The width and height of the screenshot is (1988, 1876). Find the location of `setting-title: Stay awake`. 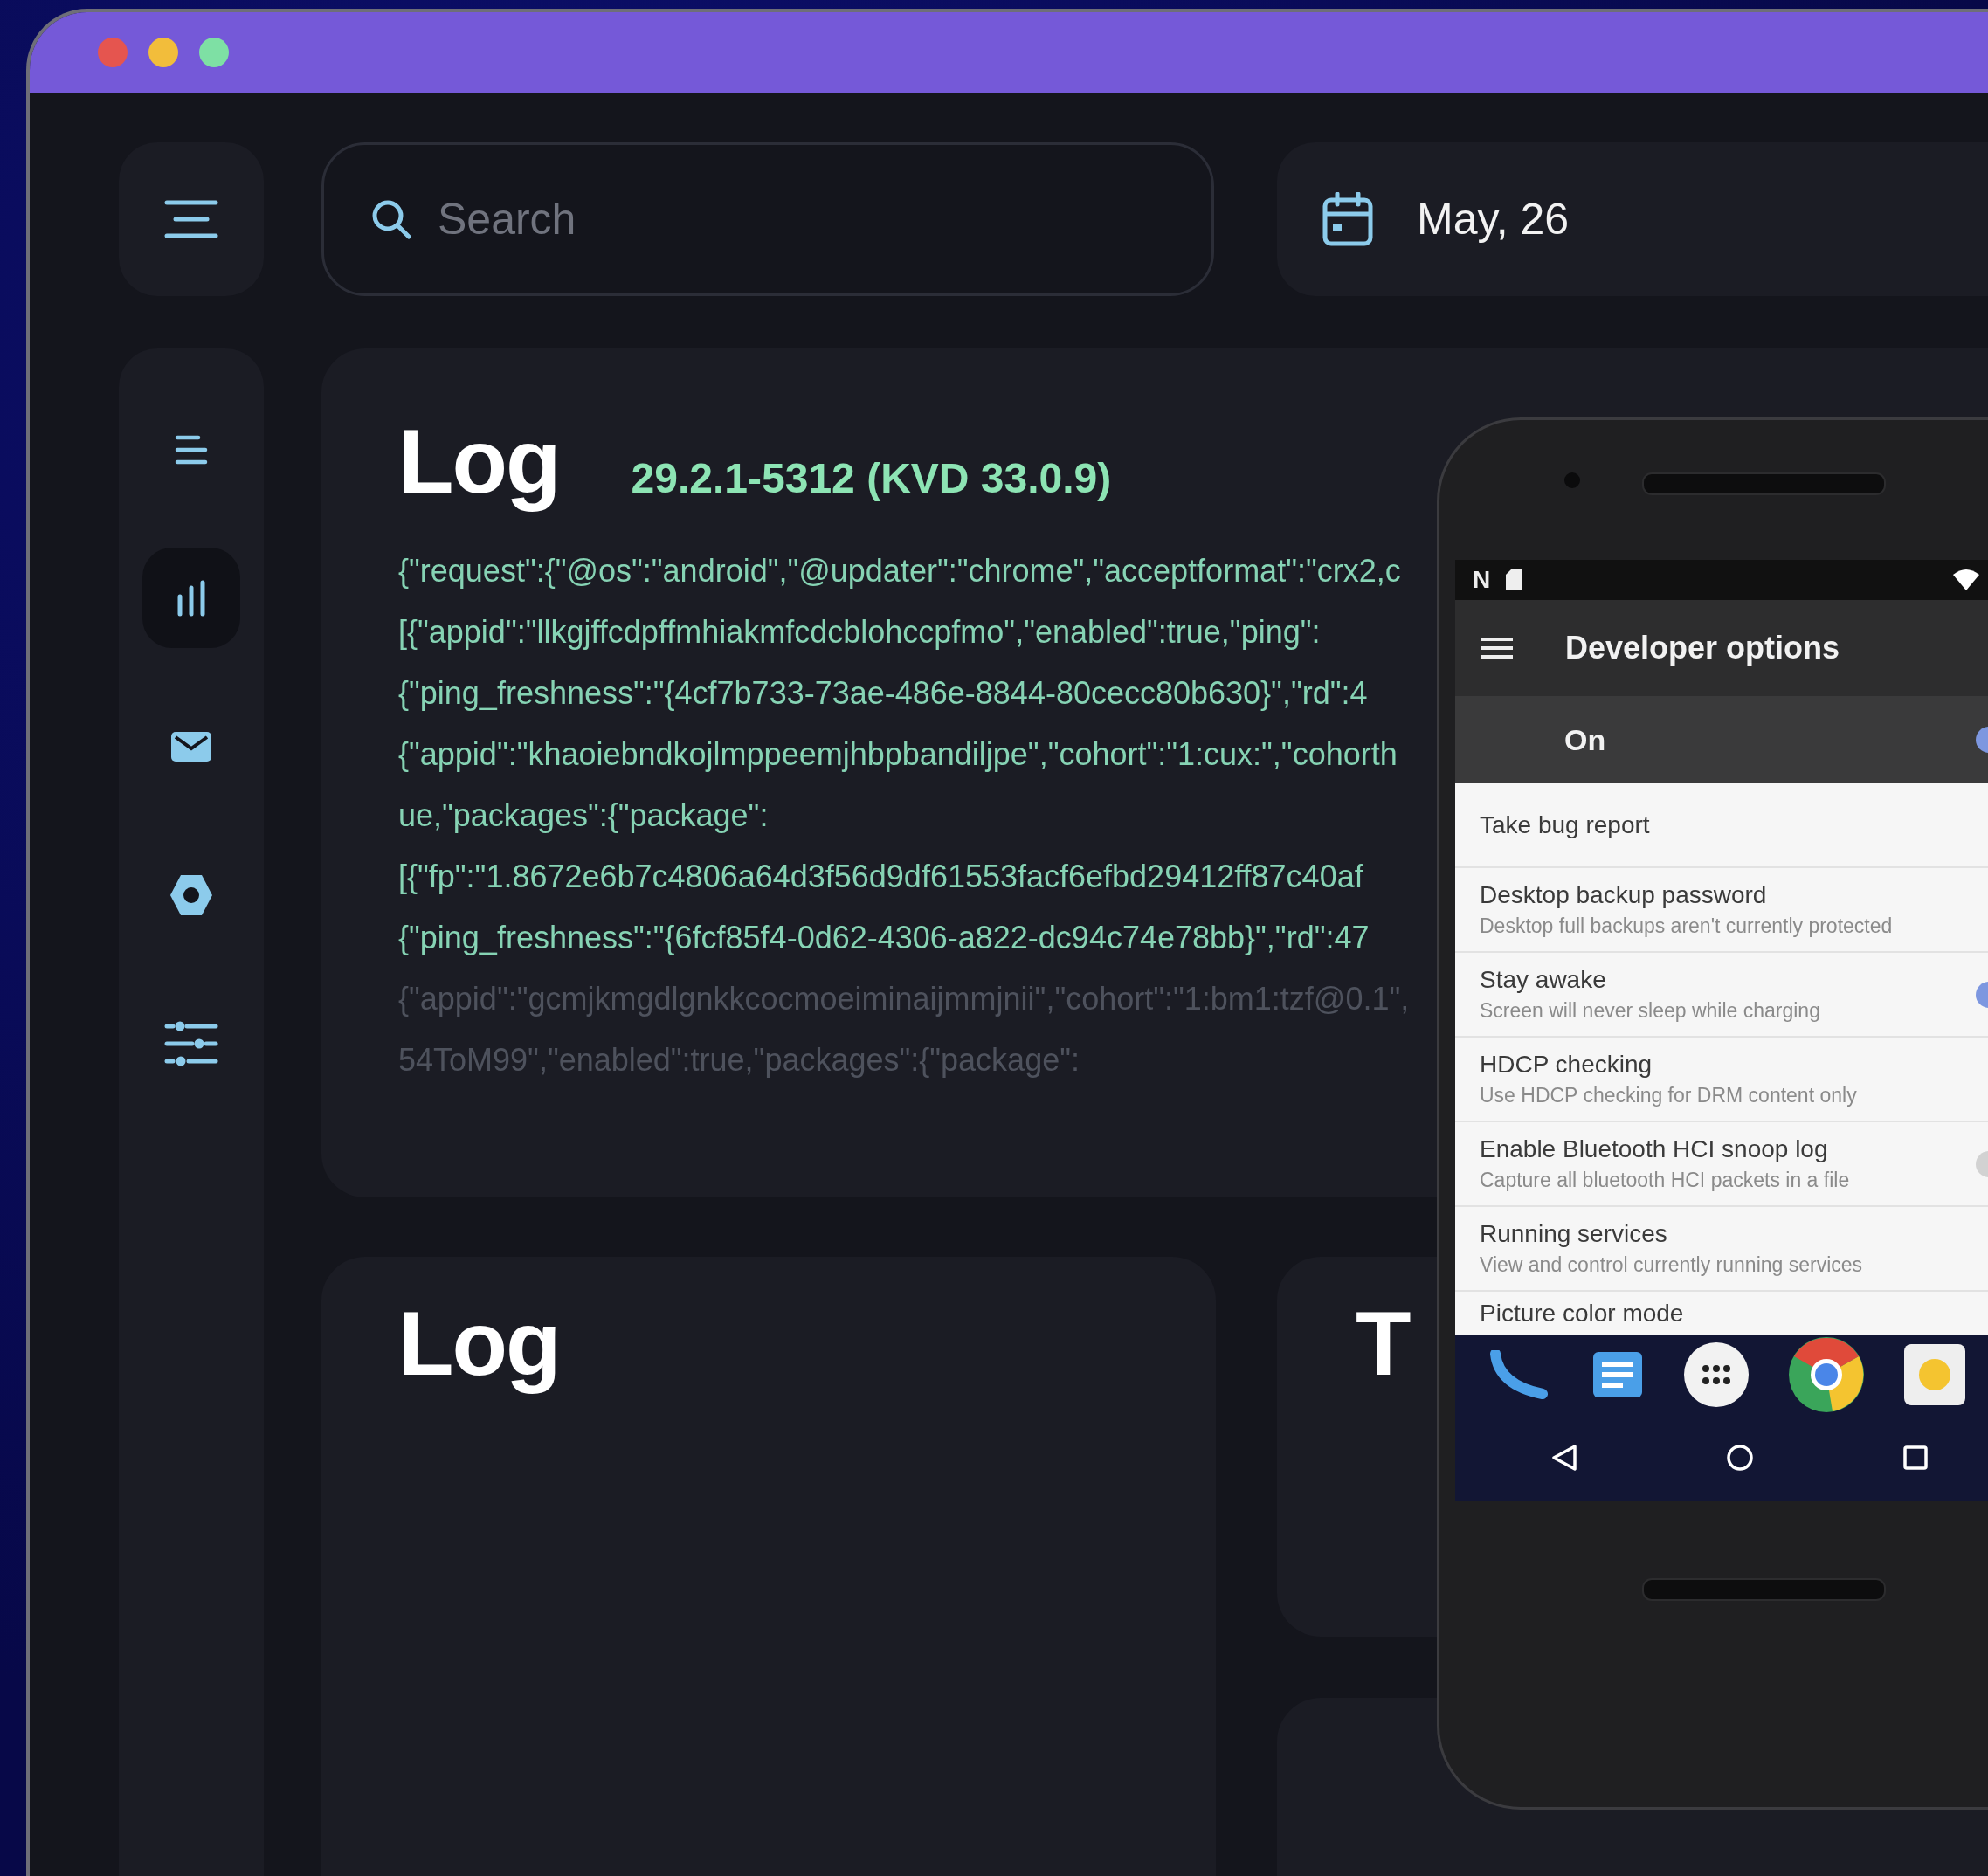

setting-title: Stay awake is located at coordinates (1544, 980).